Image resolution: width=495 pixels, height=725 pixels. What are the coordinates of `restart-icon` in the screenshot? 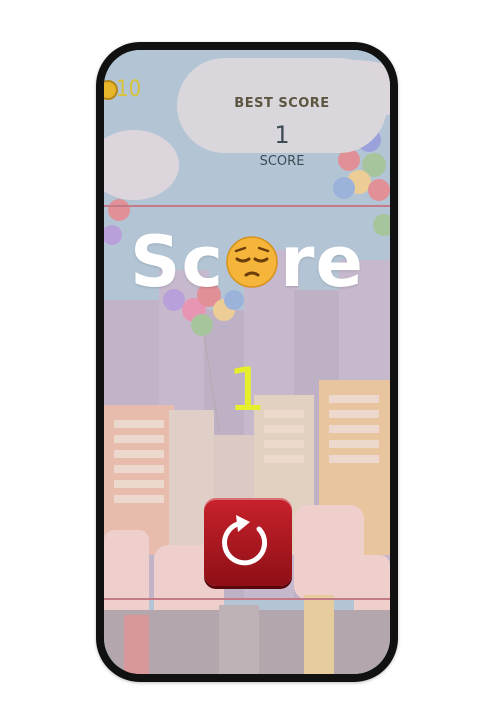 It's located at (245, 540).